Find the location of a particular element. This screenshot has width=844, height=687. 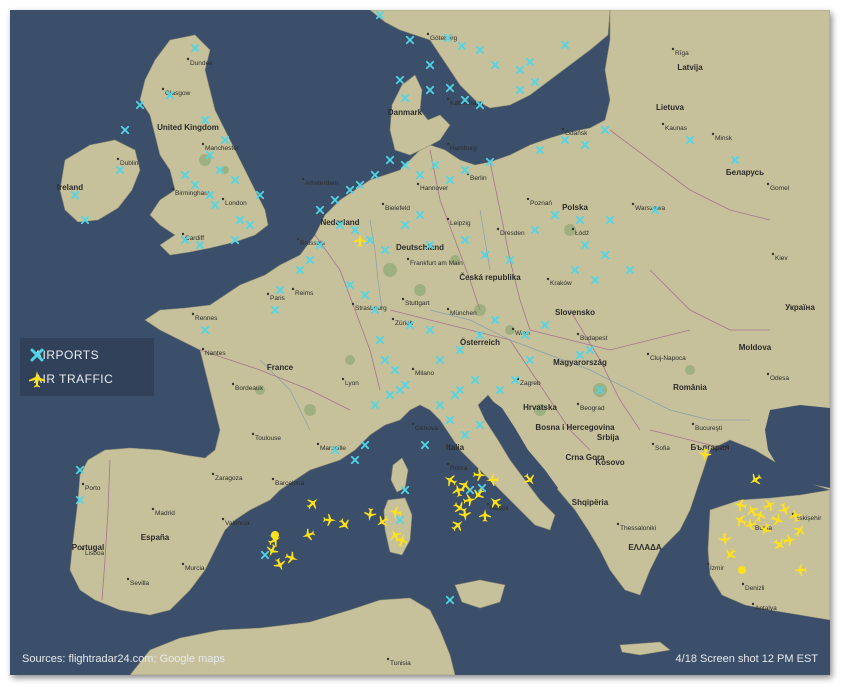

country-label: România is located at coordinates (690, 387).